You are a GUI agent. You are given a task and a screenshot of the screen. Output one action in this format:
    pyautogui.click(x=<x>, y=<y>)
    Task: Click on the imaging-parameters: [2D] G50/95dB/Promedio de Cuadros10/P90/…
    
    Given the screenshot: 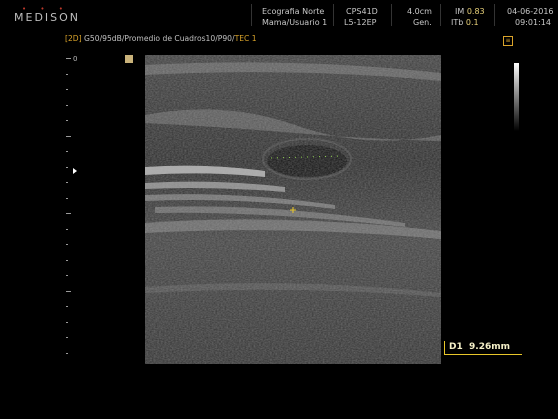 What is the action you would take?
    pyautogui.click(x=161, y=38)
    